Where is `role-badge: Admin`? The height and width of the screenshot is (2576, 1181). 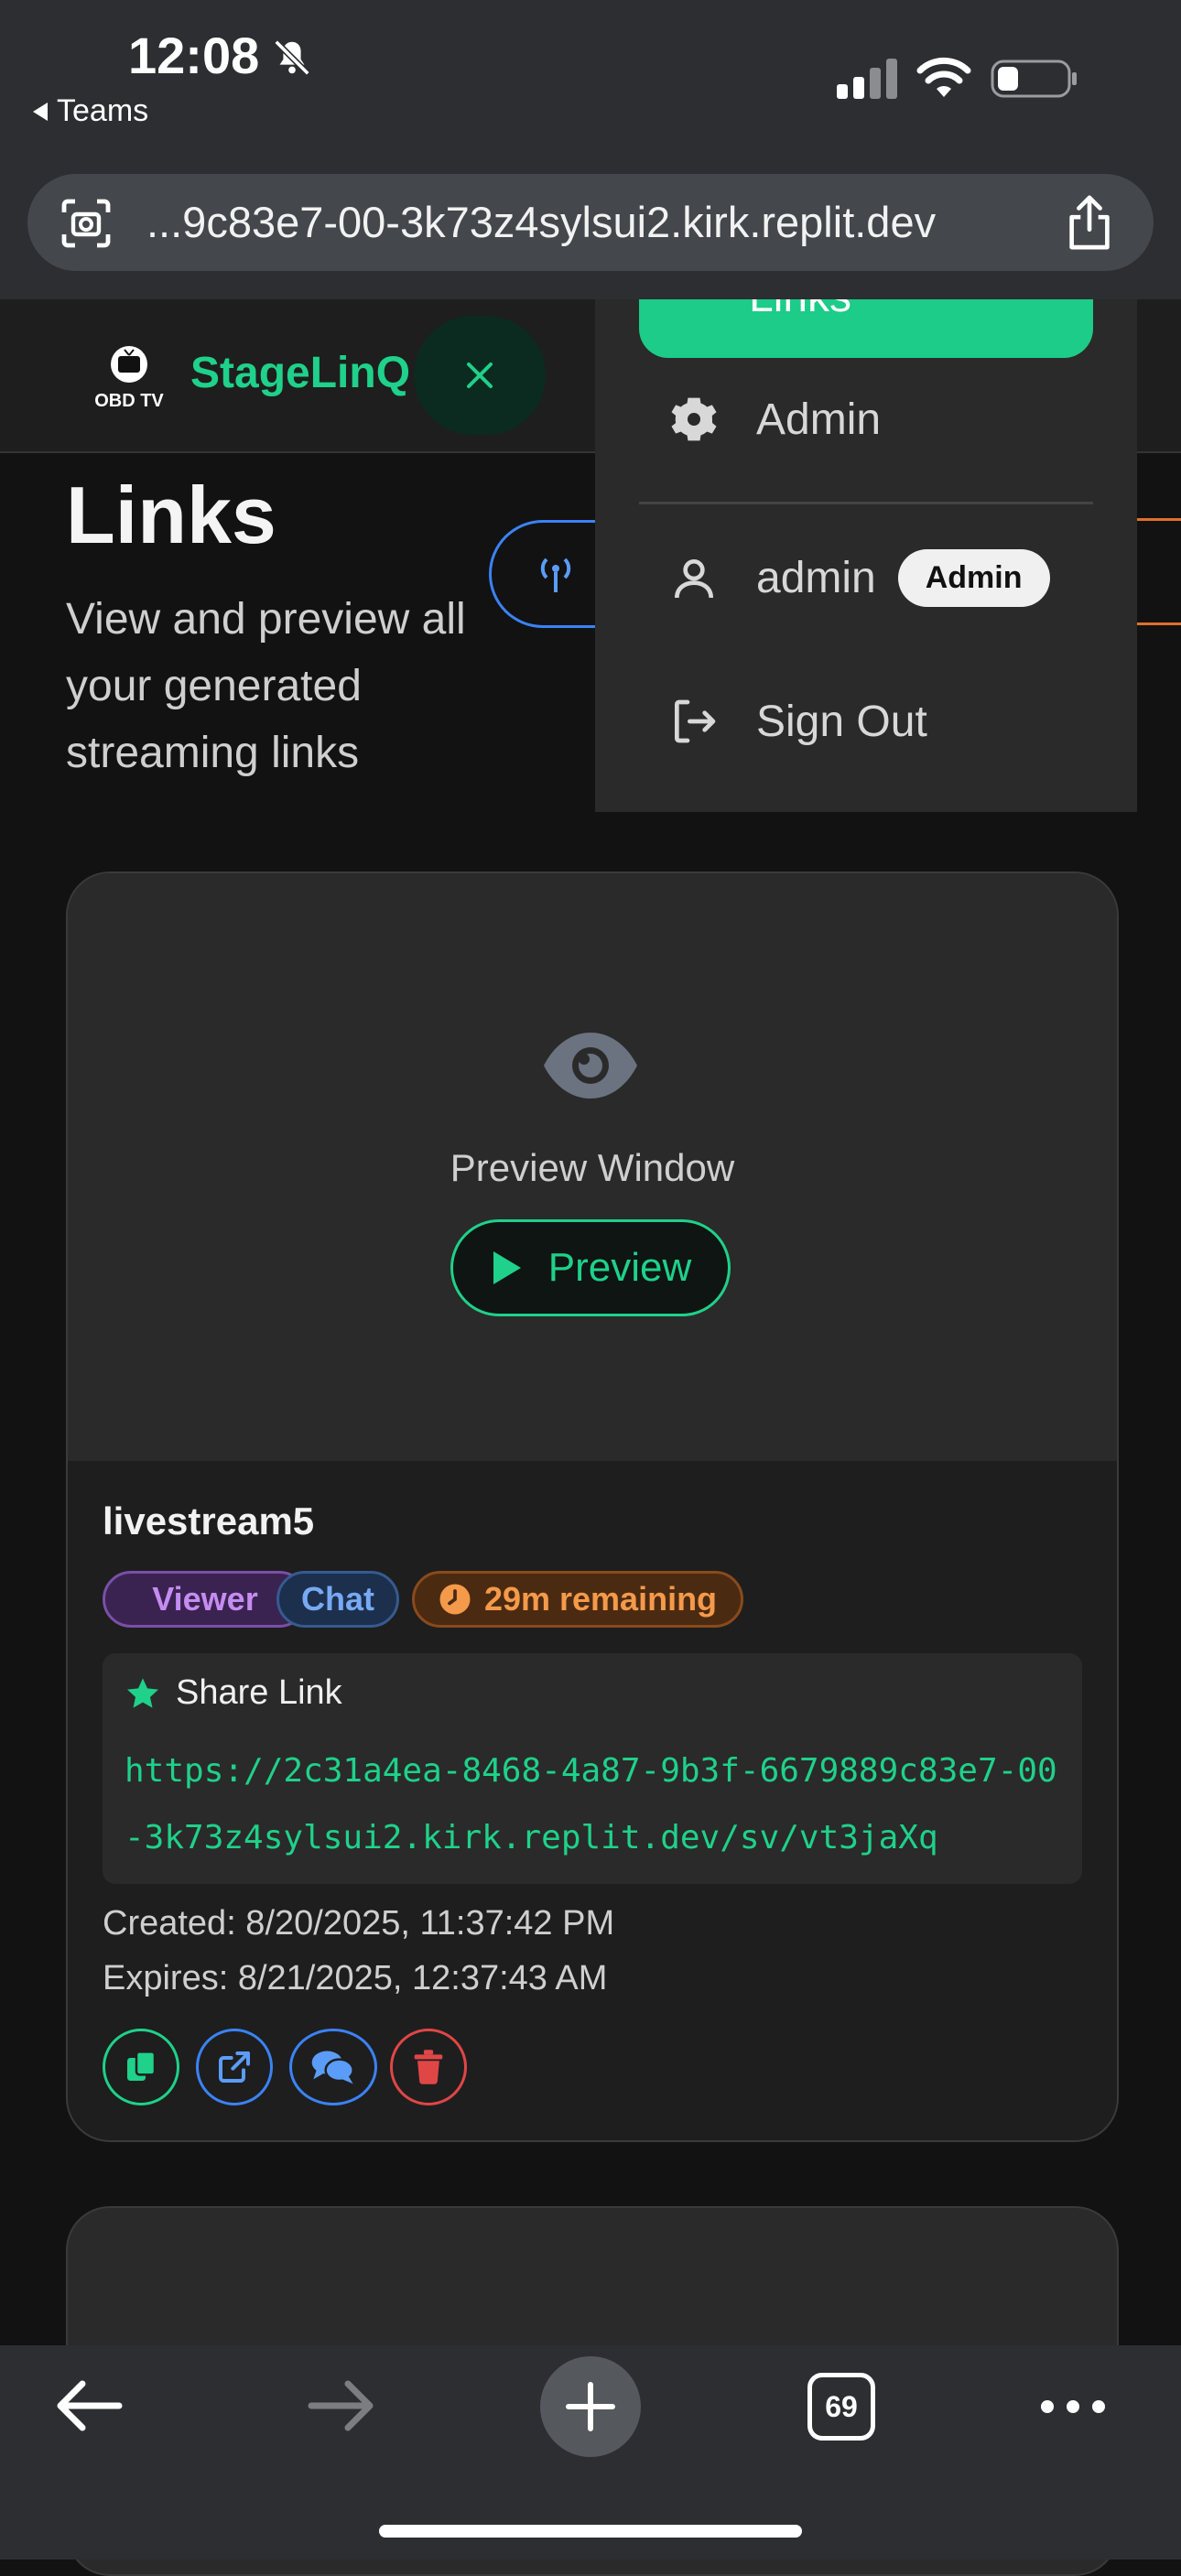
role-badge: Admin is located at coordinates (974, 578).